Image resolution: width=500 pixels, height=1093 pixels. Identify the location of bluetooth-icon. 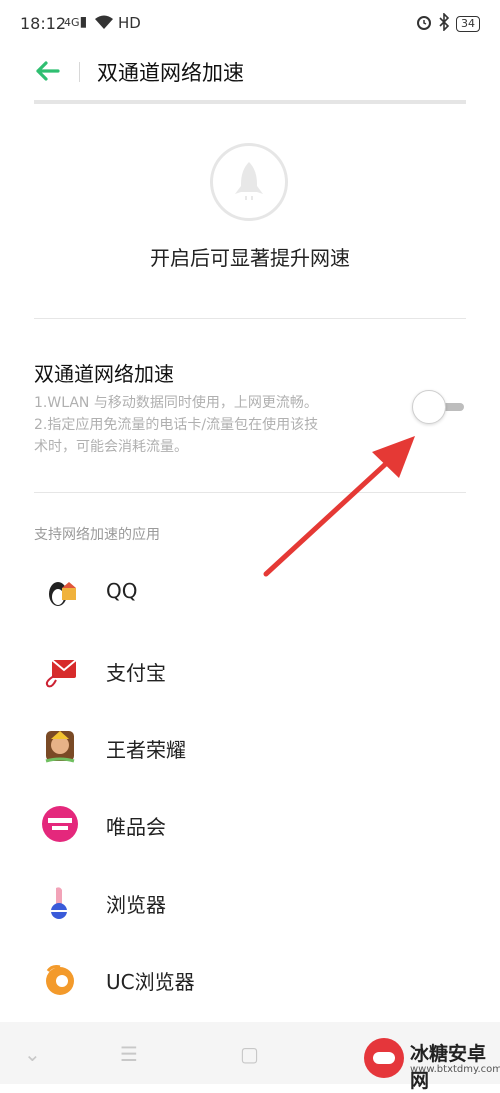
(444, 23).